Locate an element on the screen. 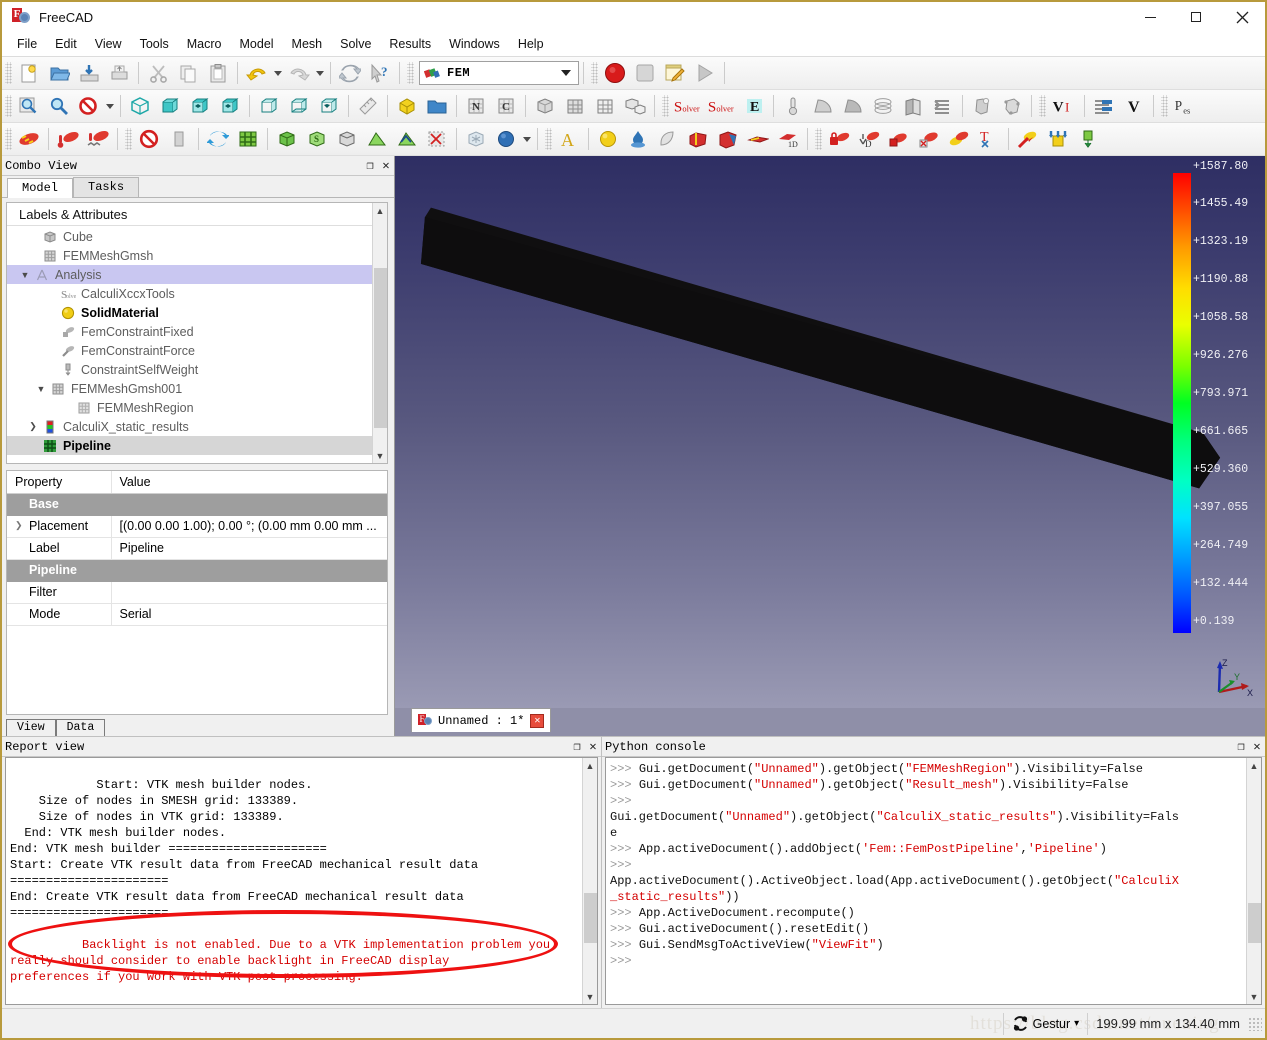 This screenshot has width=1267, height=1040. new-document-icon is located at coordinates (29, 73).